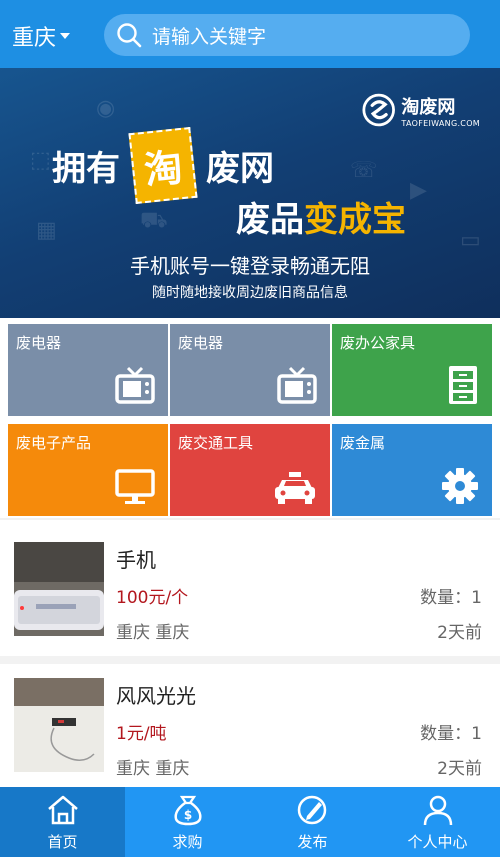 Image resolution: width=500 pixels, height=857 pixels. What do you see at coordinates (428, 107) in the screenshot?
I see `brand-name: 淘废网` at bounding box center [428, 107].